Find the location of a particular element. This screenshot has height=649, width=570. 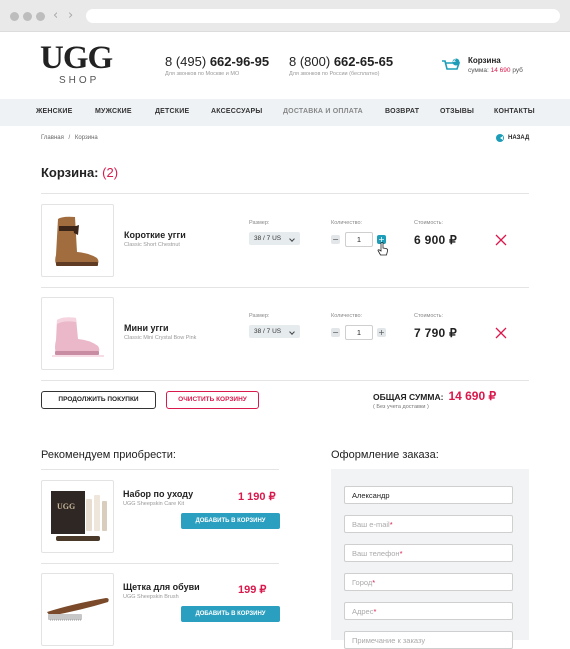

email-field: Ваш e-mail* is located at coordinates (428, 524).